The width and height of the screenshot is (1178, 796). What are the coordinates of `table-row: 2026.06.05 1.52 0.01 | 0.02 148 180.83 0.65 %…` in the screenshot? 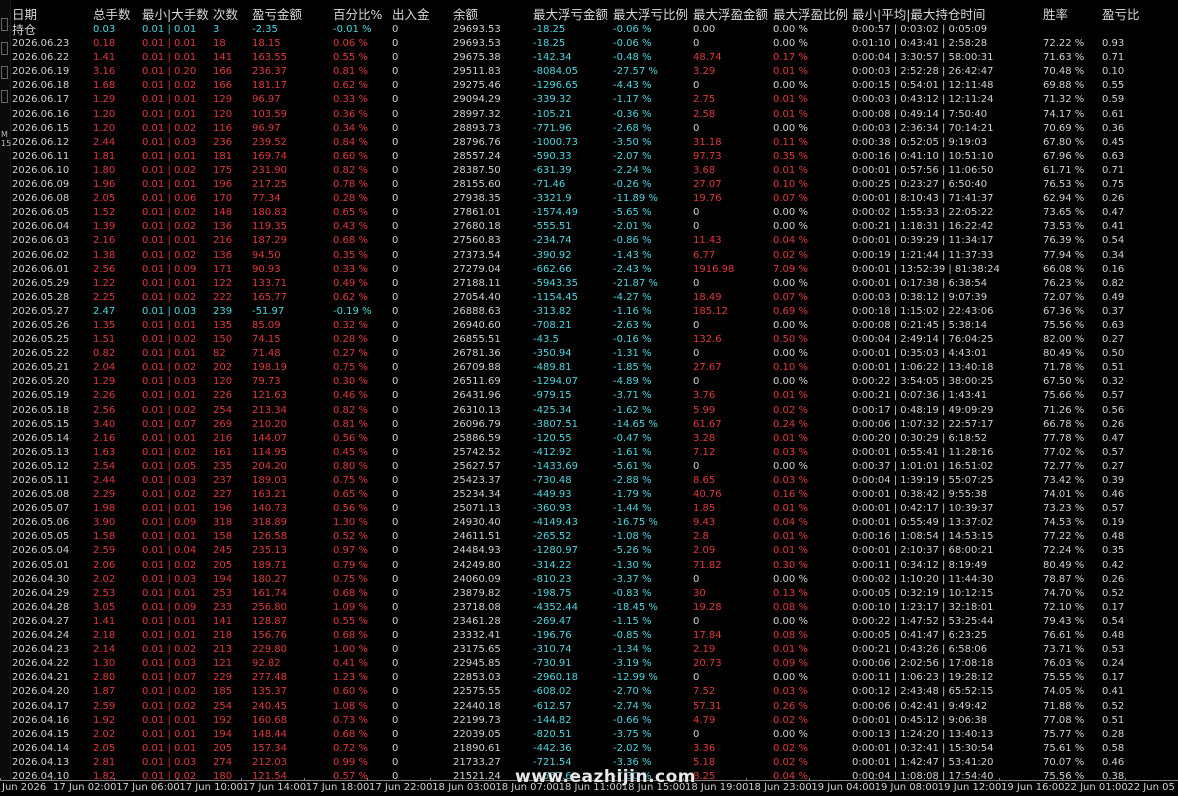 It's located at (592, 213).